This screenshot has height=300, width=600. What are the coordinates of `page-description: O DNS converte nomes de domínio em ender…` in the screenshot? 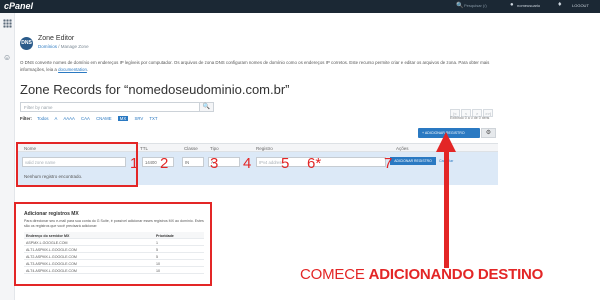 It's located at (255, 66).